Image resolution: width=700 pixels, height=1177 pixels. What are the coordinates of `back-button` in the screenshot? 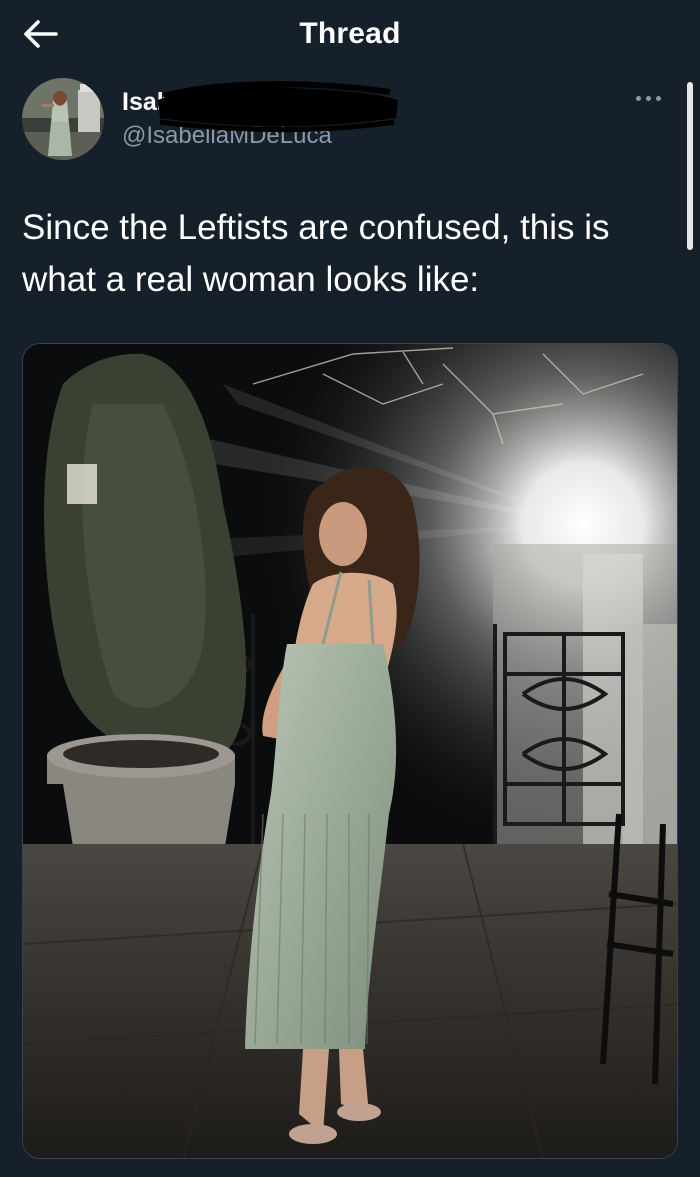 It's located at (40, 34).